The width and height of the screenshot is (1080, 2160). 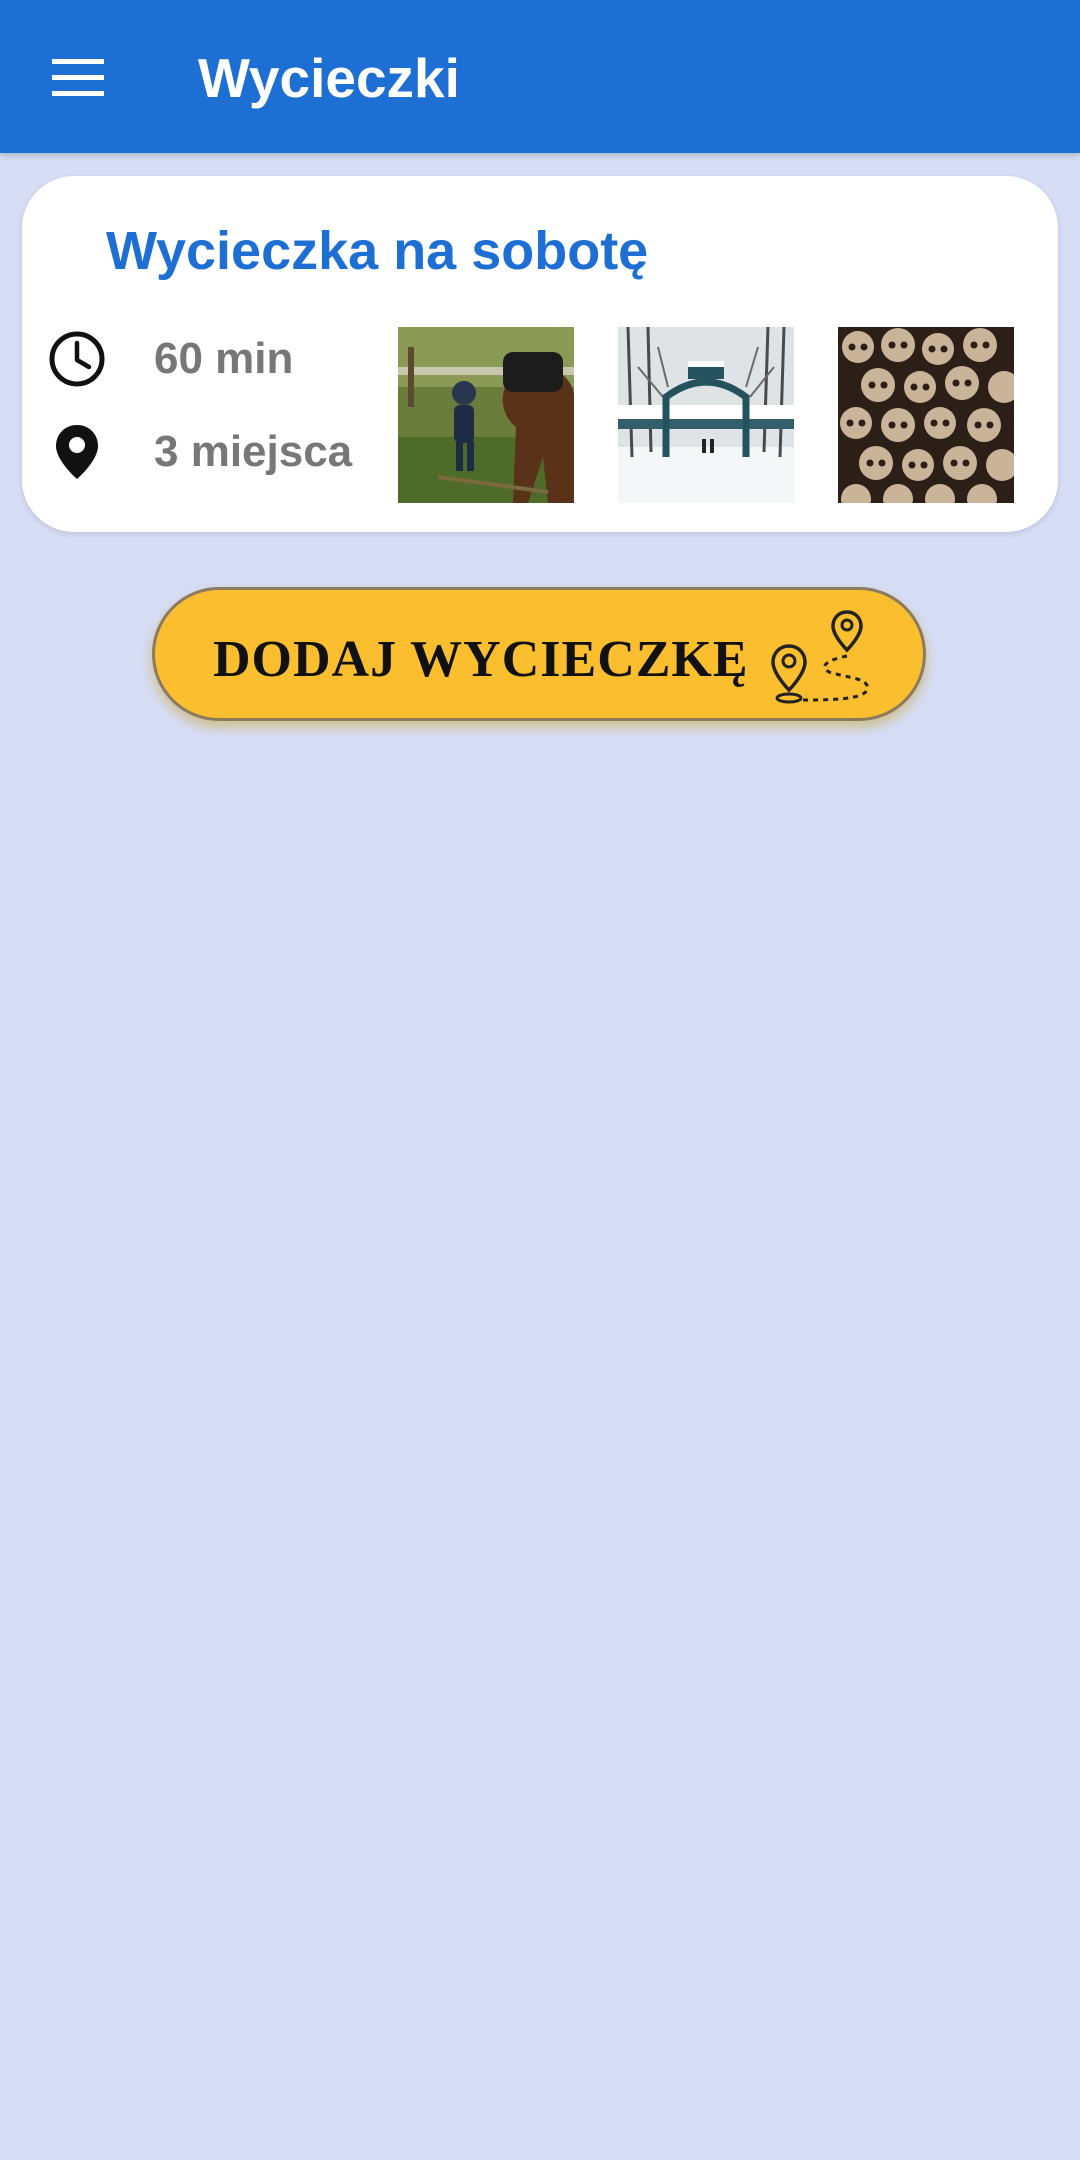 What do you see at coordinates (481, 659) in the screenshot?
I see `add-trip-button-label: DODAJ WYCIECZKĘ` at bounding box center [481, 659].